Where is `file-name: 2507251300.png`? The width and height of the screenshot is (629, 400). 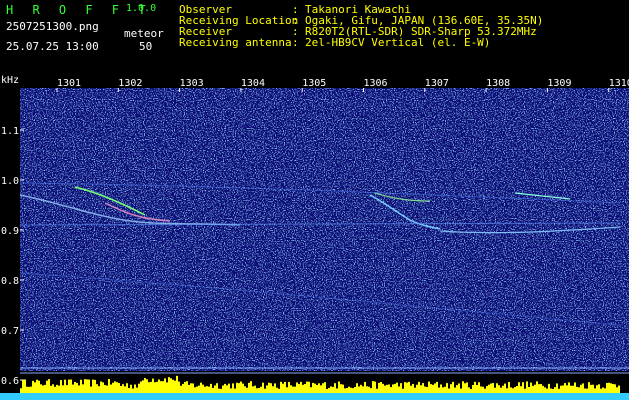
file-name: 2507251300.png is located at coordinates (52, 26).